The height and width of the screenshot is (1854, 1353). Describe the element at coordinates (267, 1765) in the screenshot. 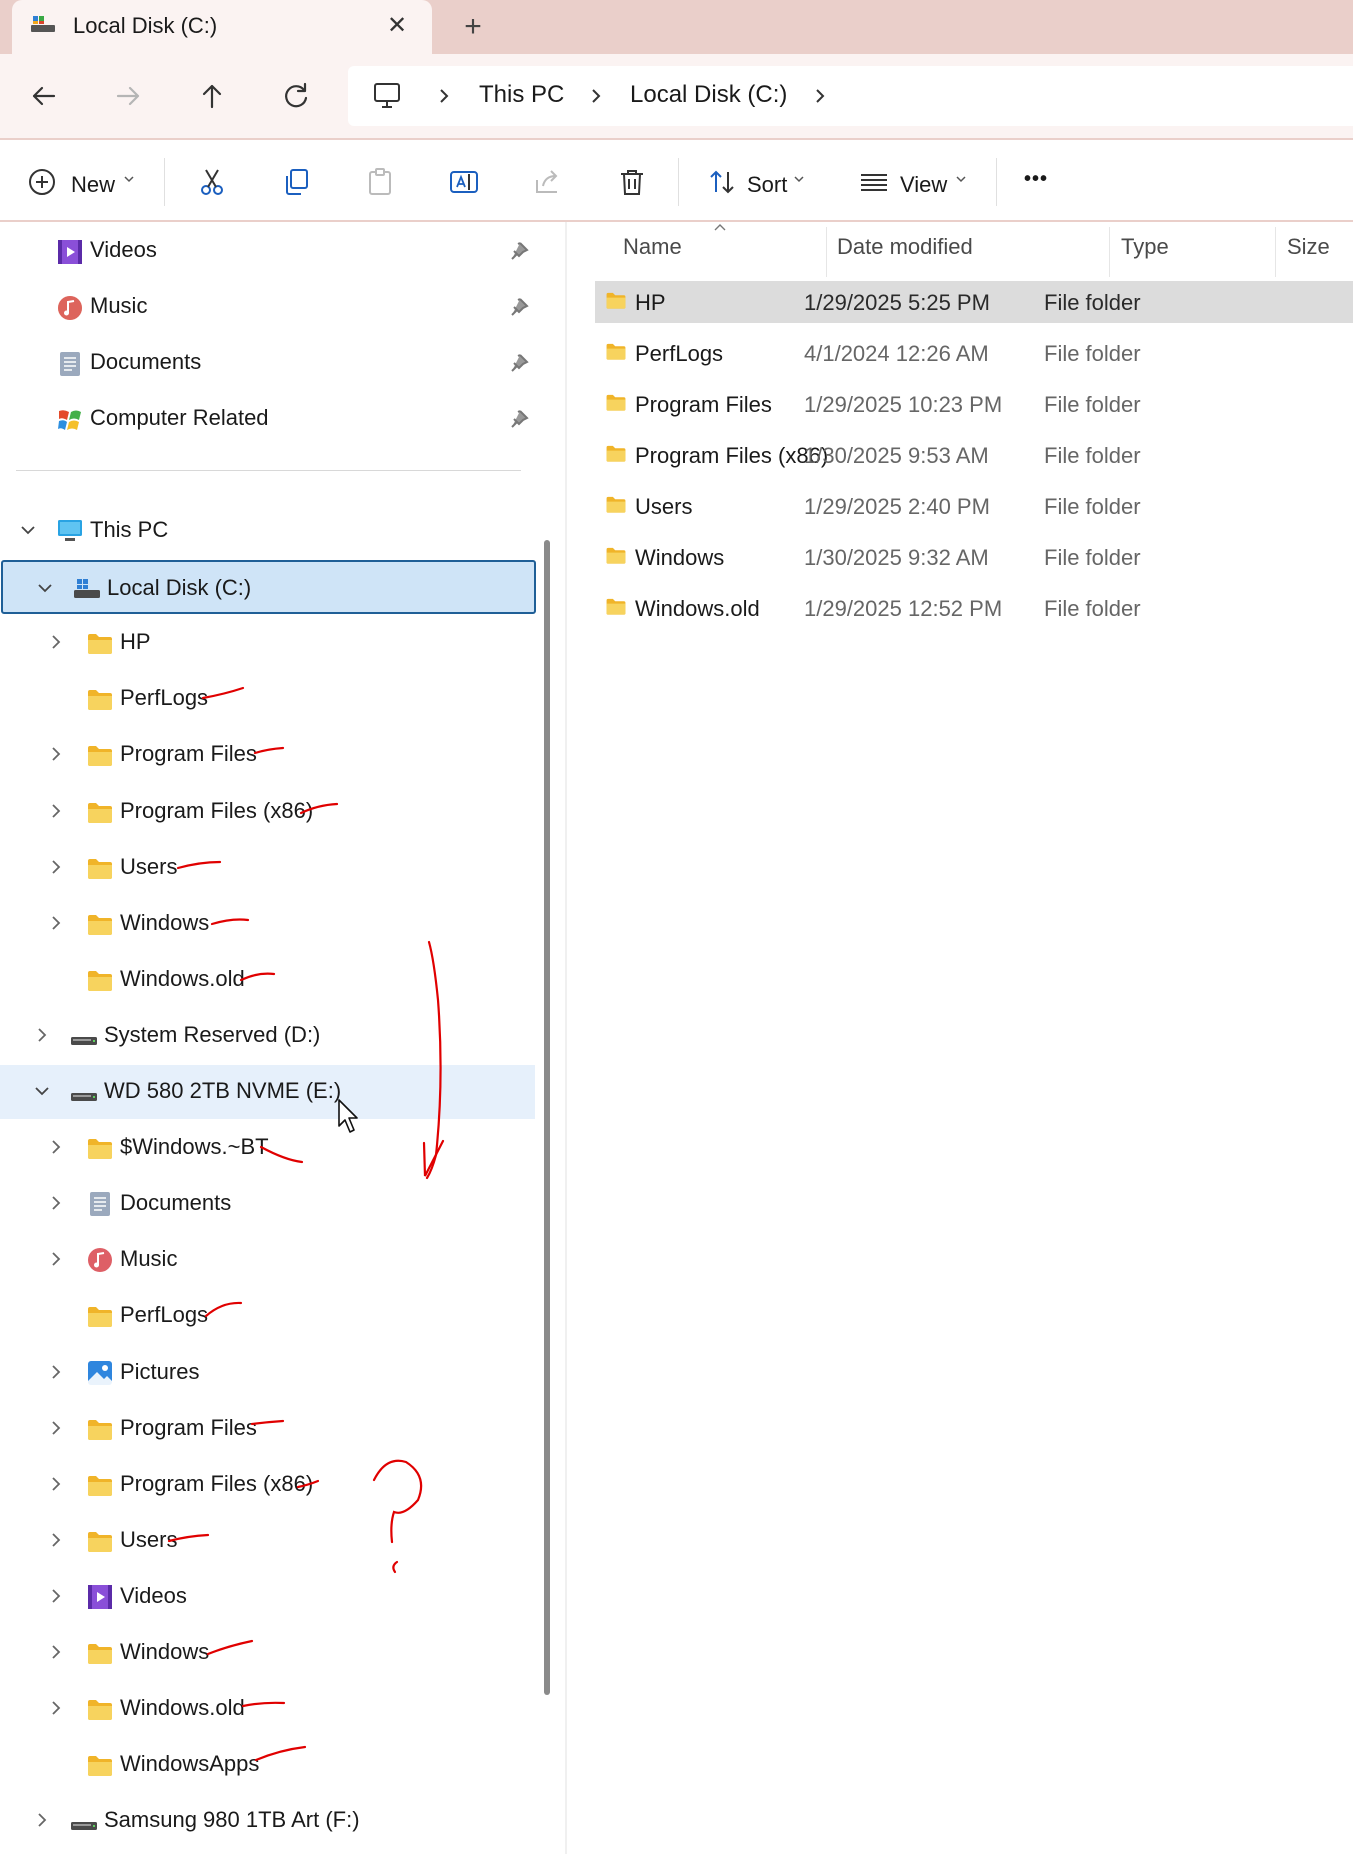

I see `tree-item-windowsapps: WindowsApps` at that location.